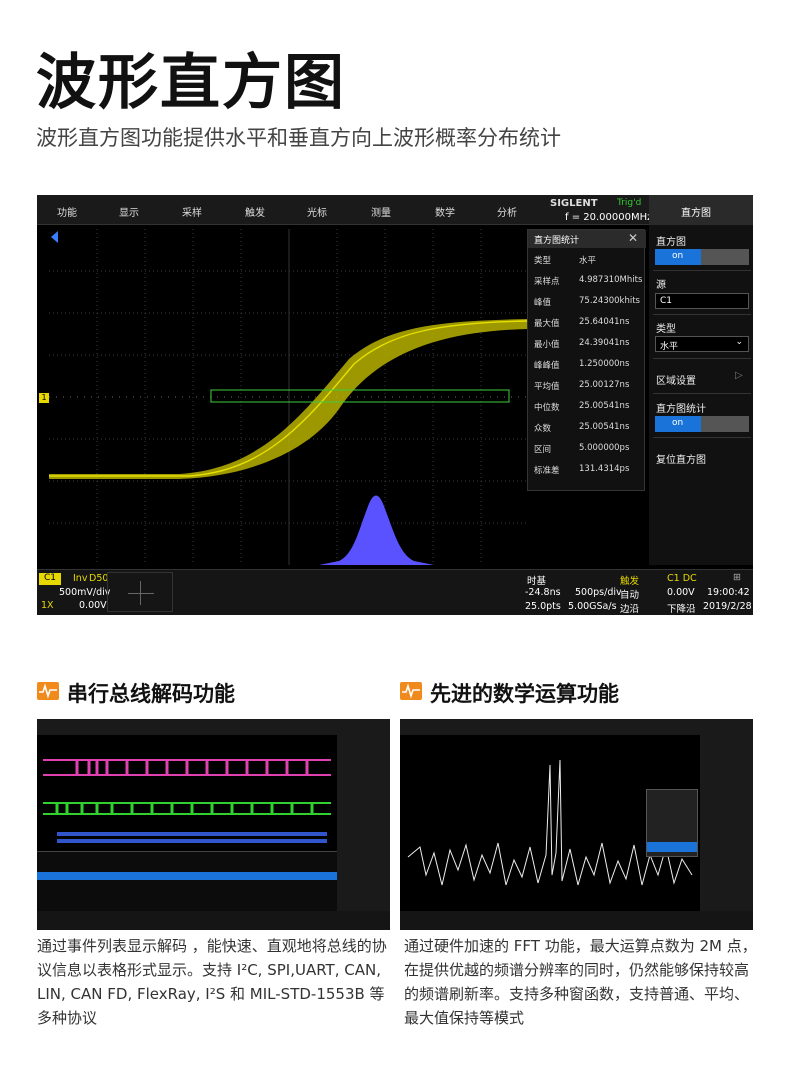  Describe the element at coordinates (739, 375) in the screenshot. I see `chevron-right-icon: ▷` at that location.